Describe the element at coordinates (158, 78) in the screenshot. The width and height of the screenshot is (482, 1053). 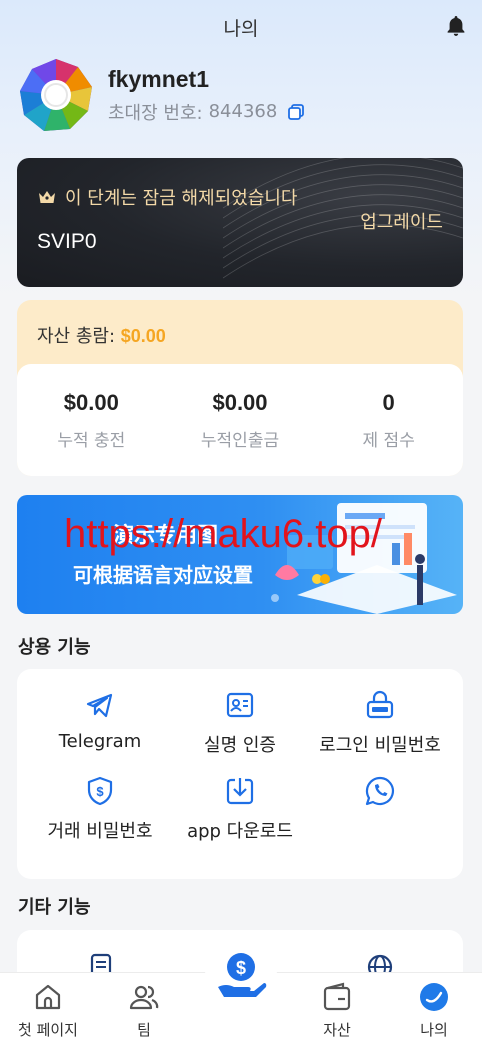
I see `username: fkymnet1` at that location.